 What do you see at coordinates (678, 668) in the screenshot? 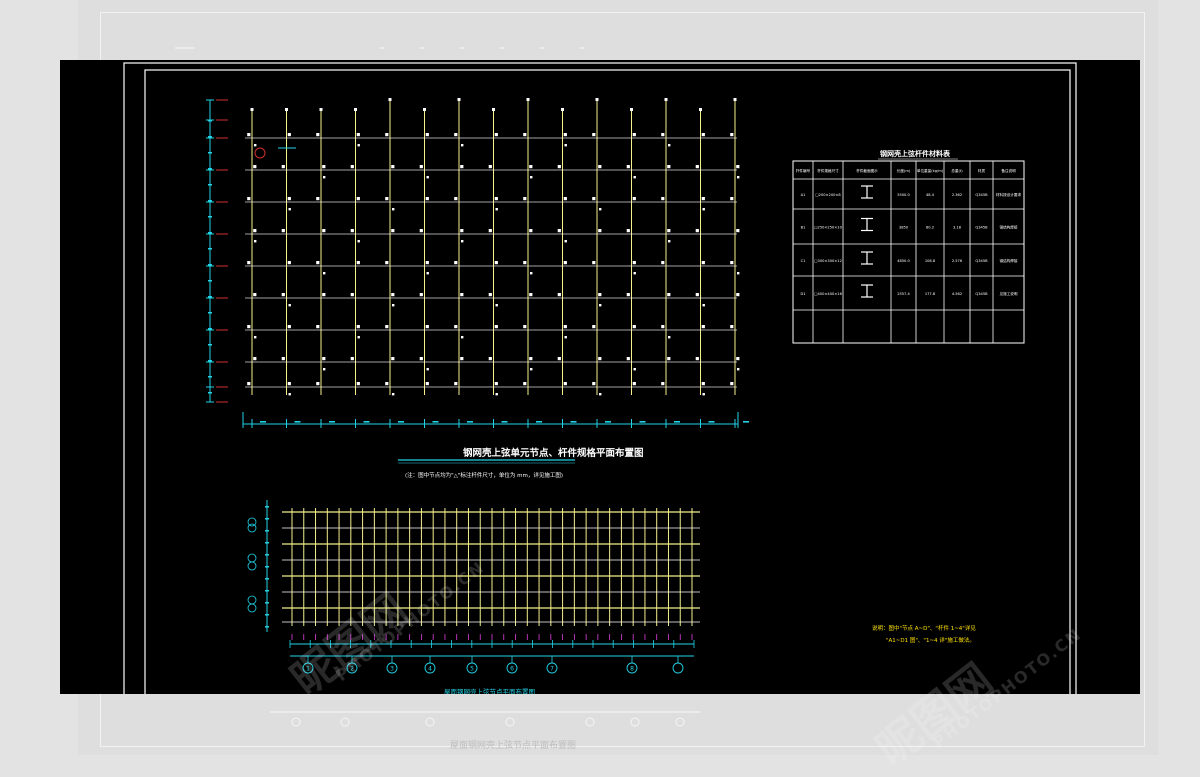
I see `plan2-axis-circle` at bounding box center [678, 668].